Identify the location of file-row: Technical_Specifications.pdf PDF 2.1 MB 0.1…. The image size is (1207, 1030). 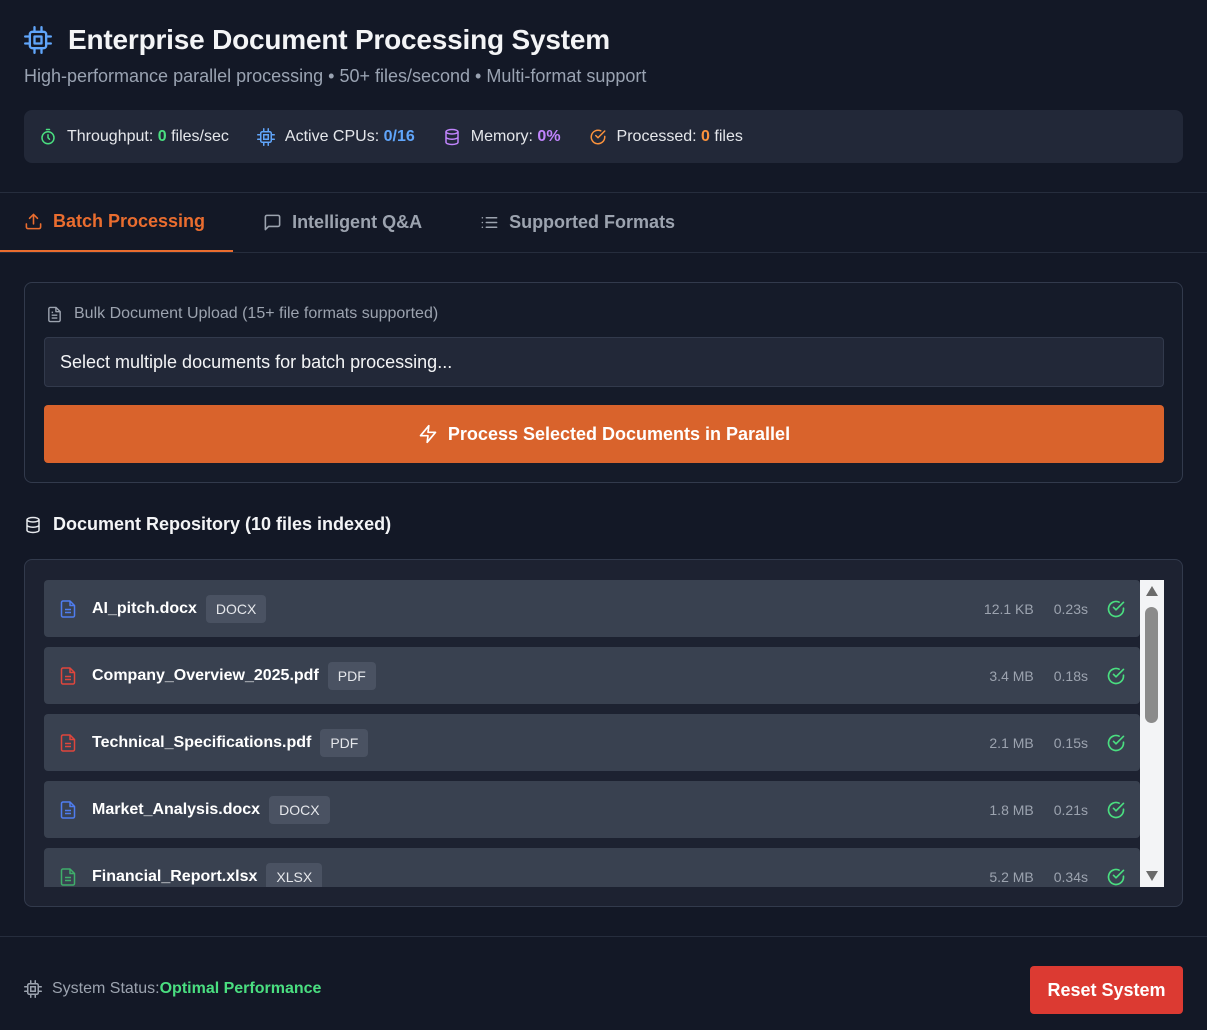
(592, 742).